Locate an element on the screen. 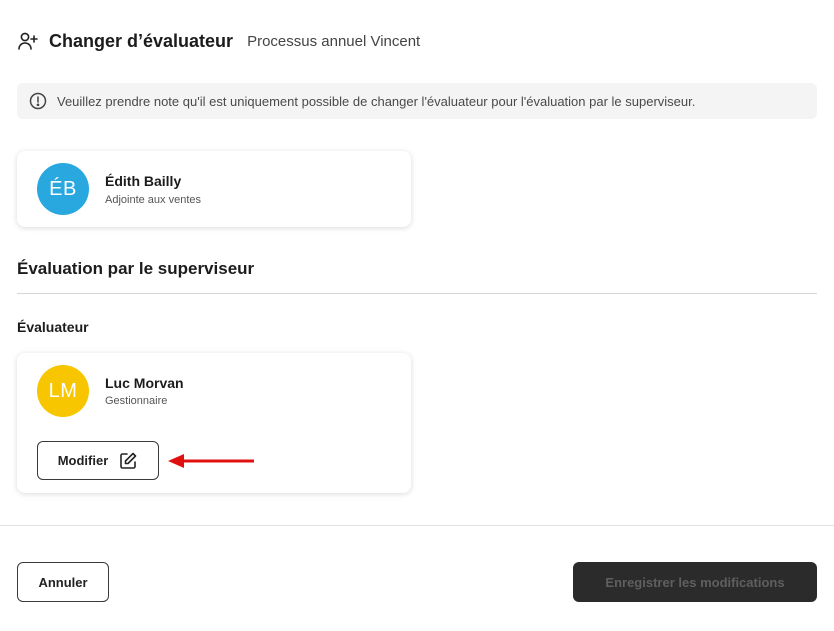 The image size is (834, 631). cancel-button: Annuler is located at coordinates (63, 582).